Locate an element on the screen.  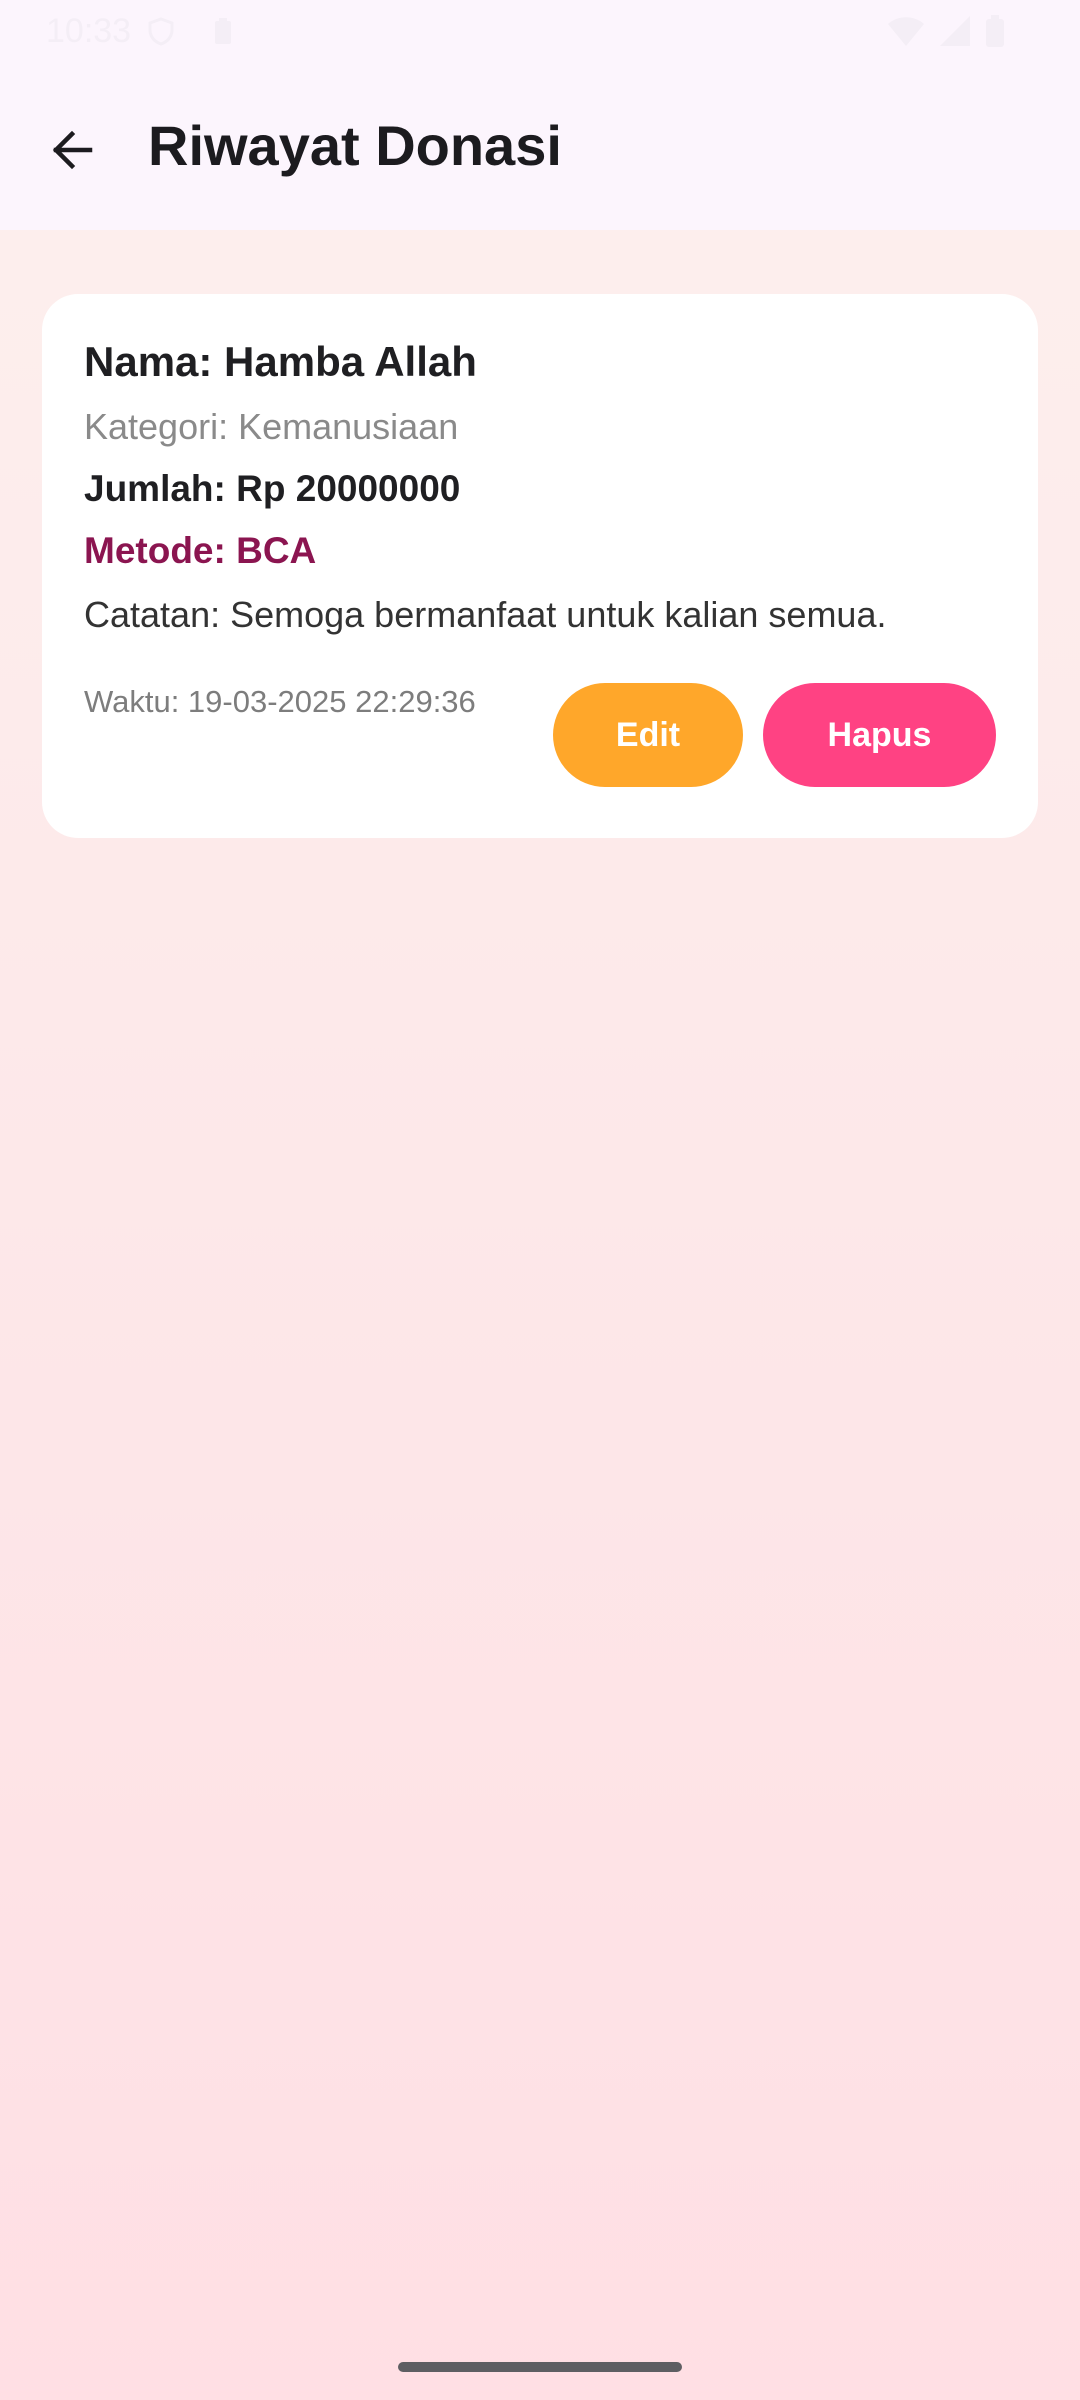
edit-button: Edit is located at coordinates (648, 735).